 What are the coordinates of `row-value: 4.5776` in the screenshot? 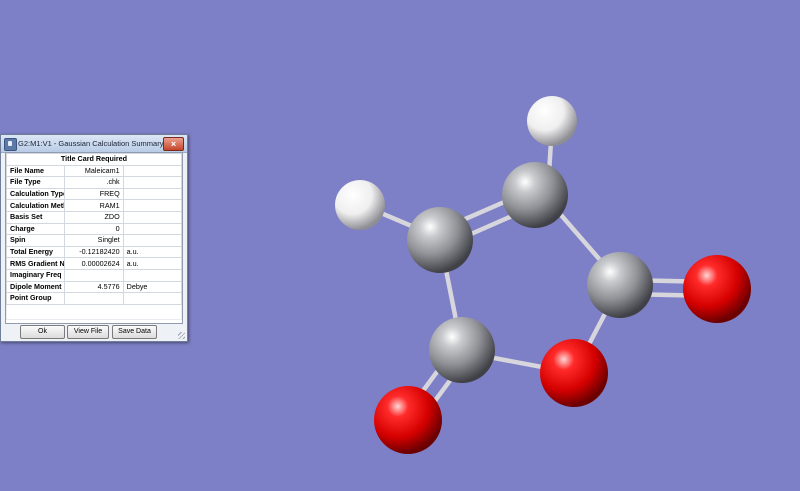 It's located at (94, 287).